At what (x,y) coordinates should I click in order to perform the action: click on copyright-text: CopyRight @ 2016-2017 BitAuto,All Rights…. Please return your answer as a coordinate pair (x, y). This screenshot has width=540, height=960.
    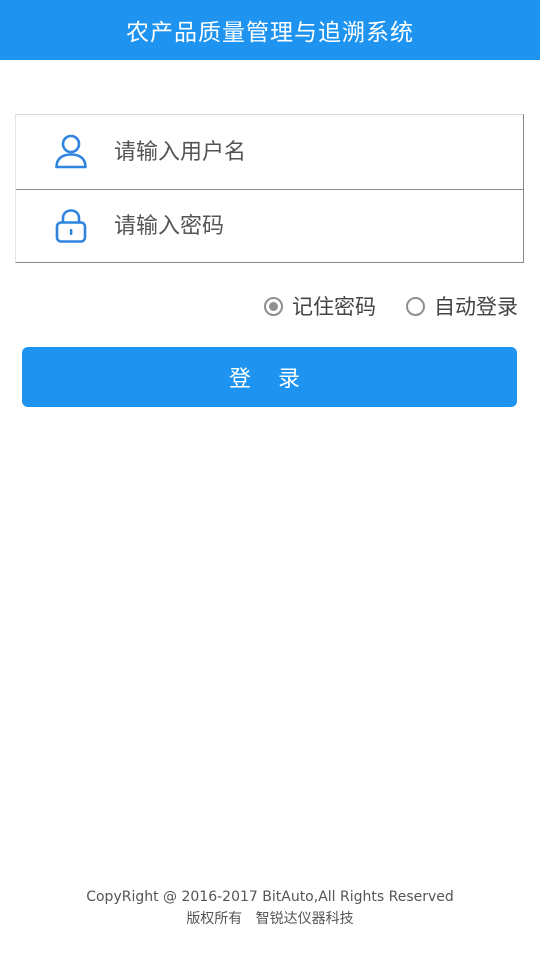
    Looking at the image, I should click on (270, 897).